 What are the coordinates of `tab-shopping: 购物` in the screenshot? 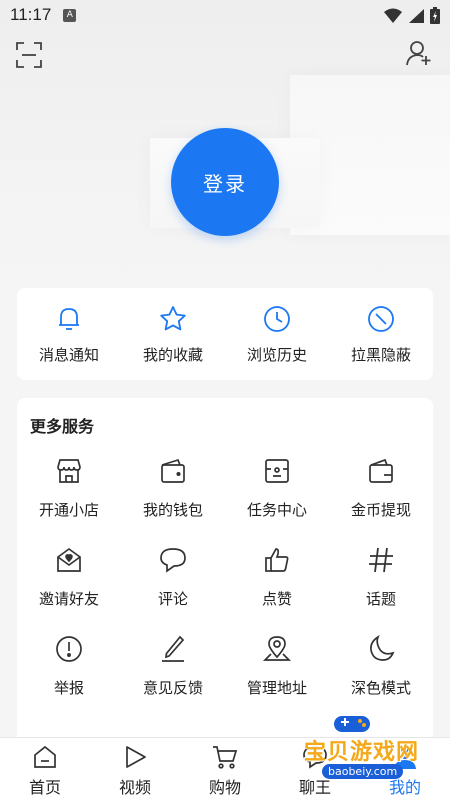 It's located at (225, 769).